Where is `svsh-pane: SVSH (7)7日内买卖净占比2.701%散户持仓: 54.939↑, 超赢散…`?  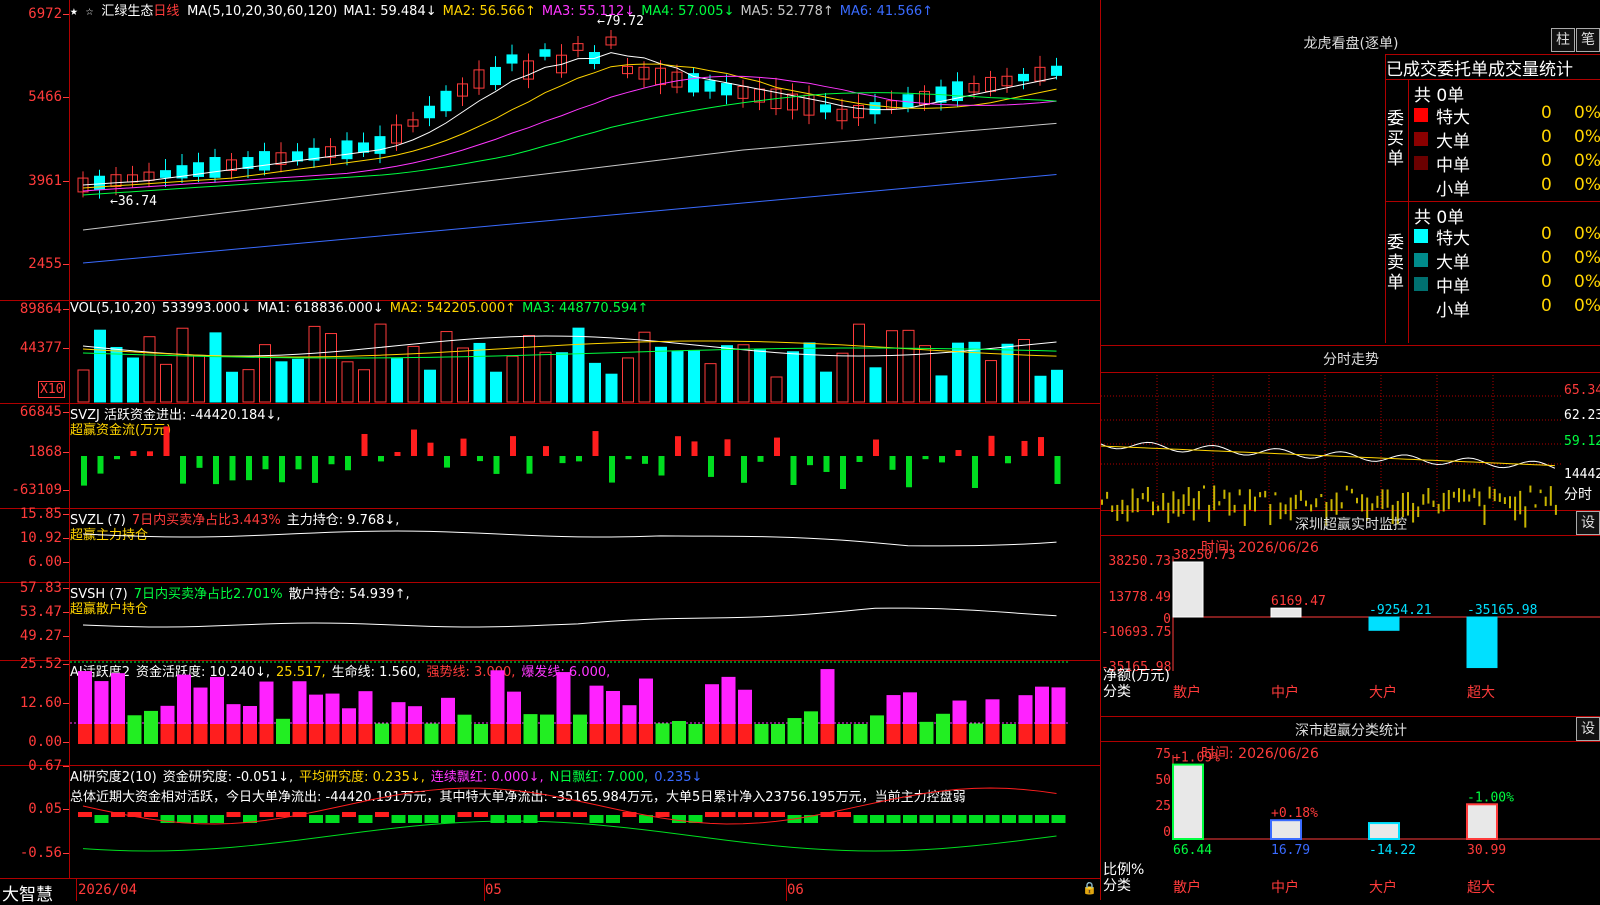
svsh-pane: SVSH (7)7日内买卖净占比2.701%散户持仓: 54.939↑, 超赢散… is located at coordinates (550, 622).